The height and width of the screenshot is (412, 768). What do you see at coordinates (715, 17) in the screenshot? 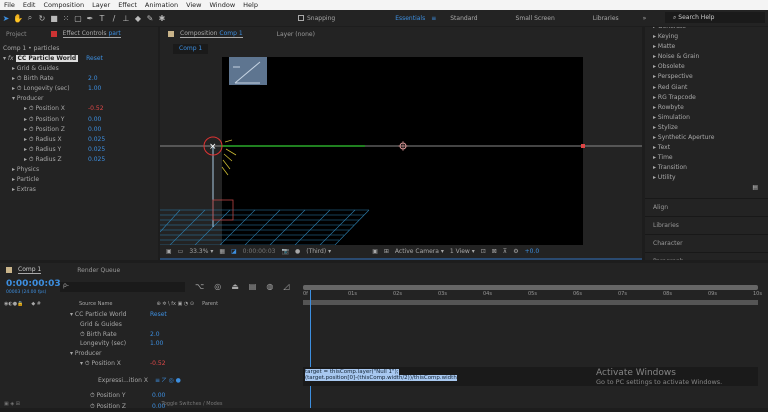
I see `search-help-input: ⌕ Search Help` at bounding box center [715, 17].